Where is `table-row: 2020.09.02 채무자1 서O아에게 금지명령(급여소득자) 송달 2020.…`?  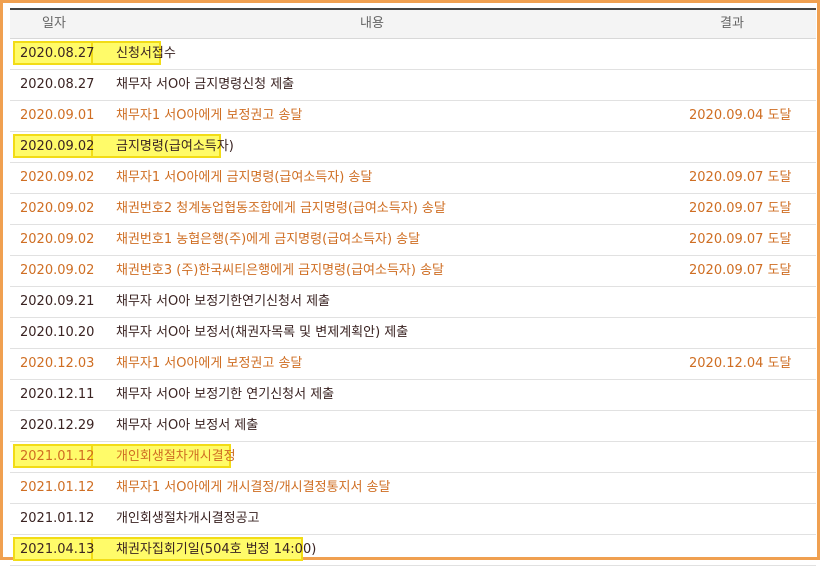 table-row: 2020.09.02 채무자1 서O아에게 금지명령(급여소득자) 송달 2020.… is located at coordinates (413, 178).